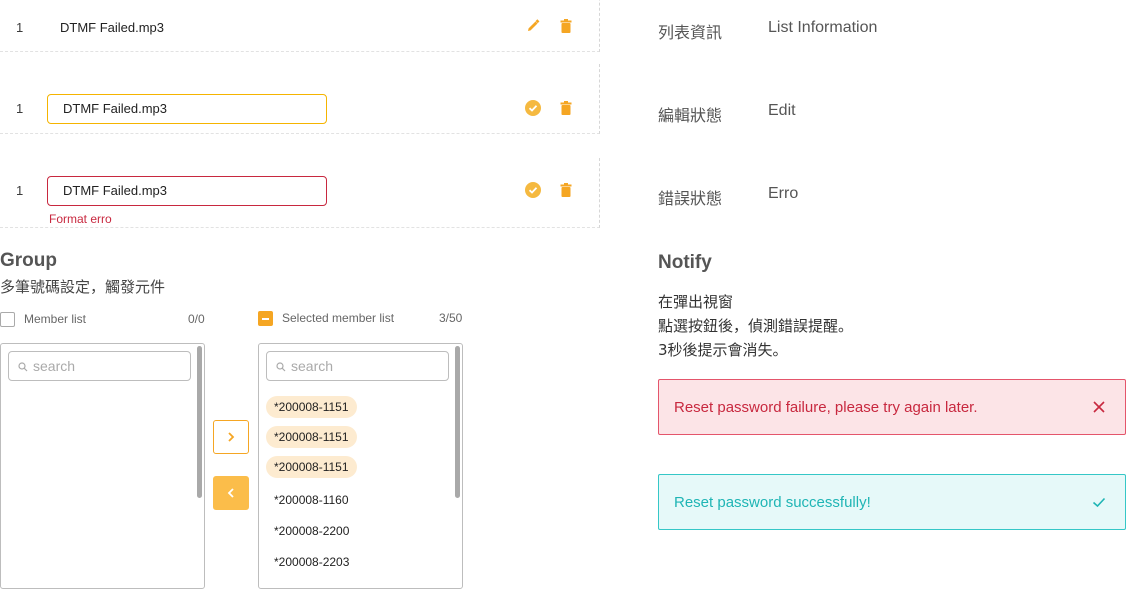  I want to click on info-label-zh: 列表資訊, so click(690, 32).